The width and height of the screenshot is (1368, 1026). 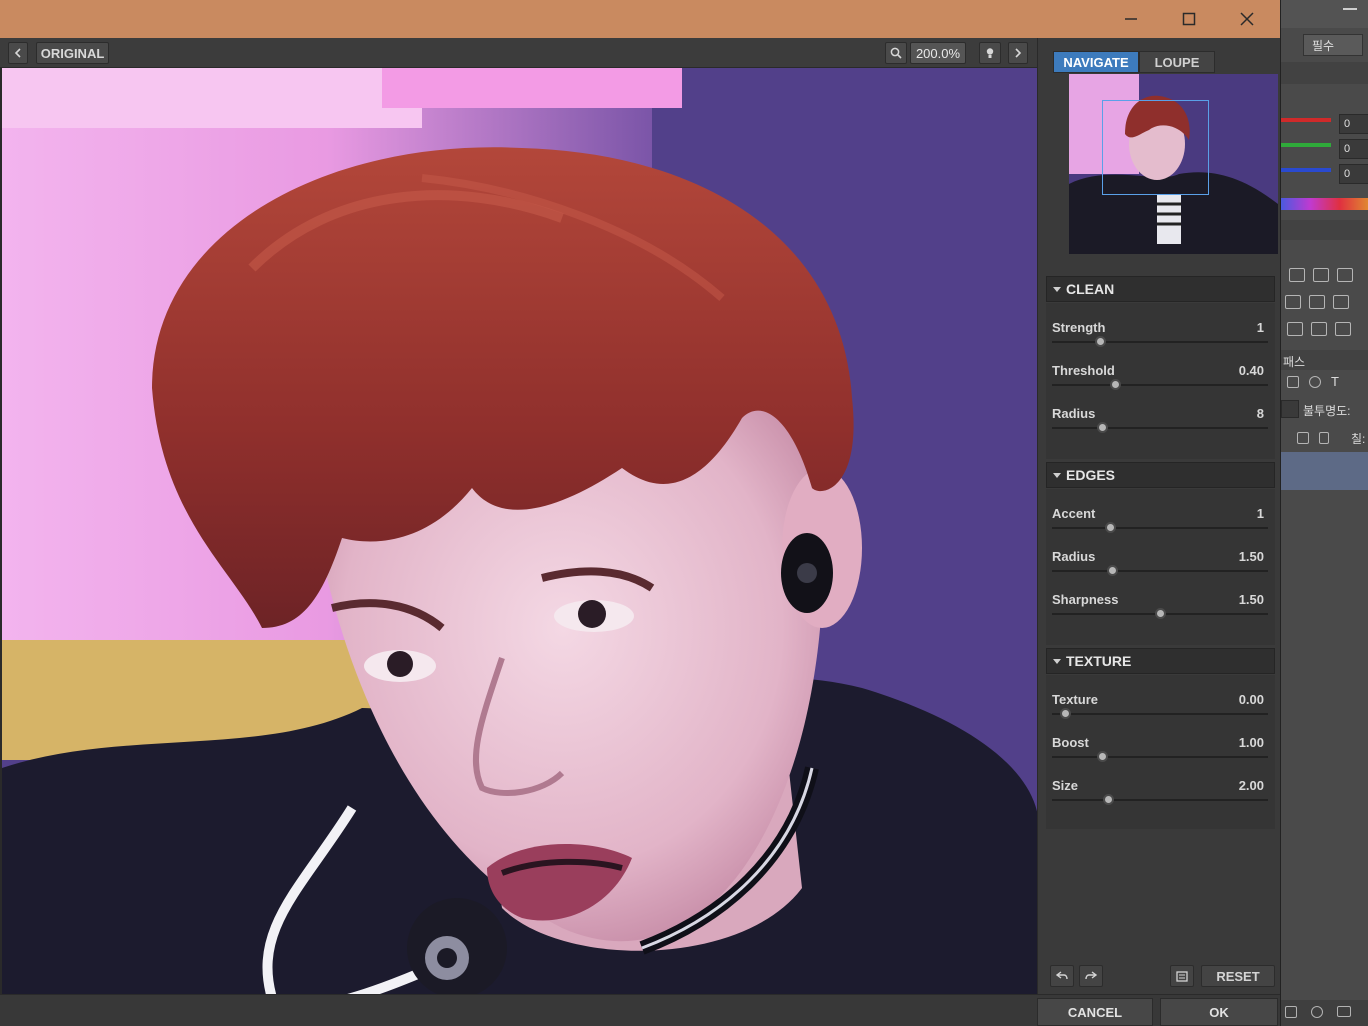 I want to click on section-header-edges: EDGES, so click(x=1160, y=475).